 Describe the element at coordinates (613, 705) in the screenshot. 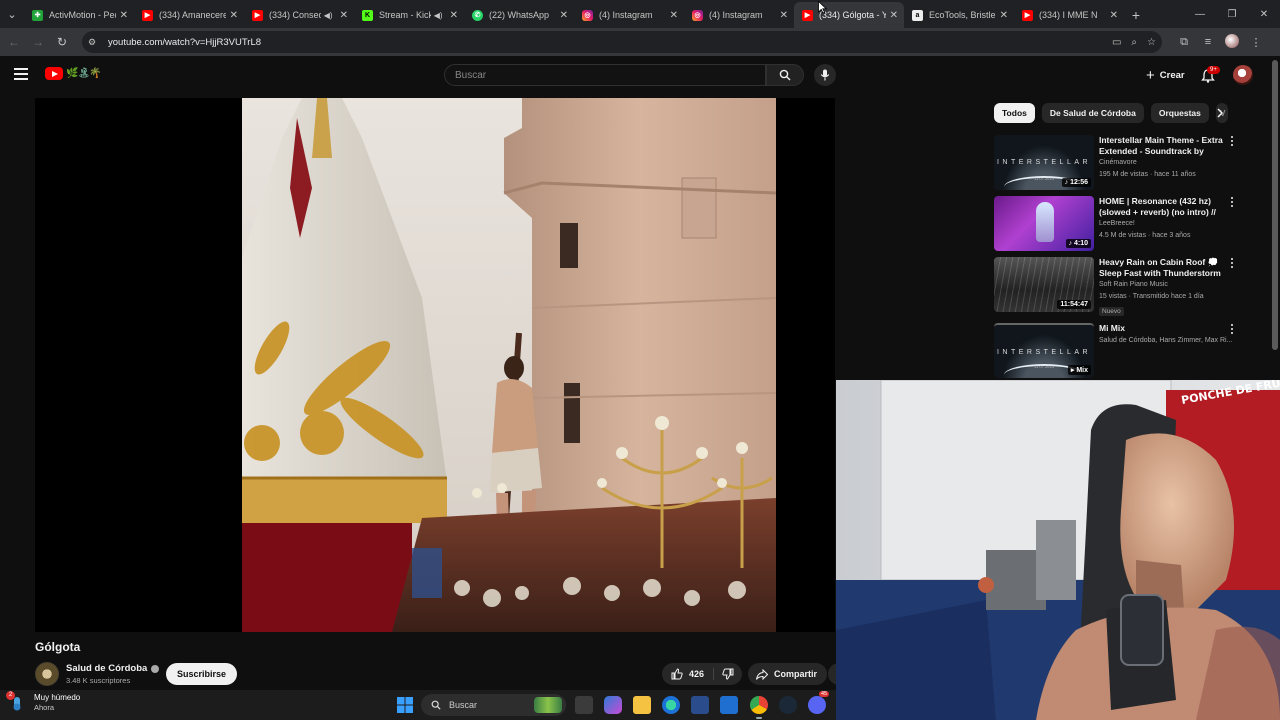

I see `copilot-icon` at that location.